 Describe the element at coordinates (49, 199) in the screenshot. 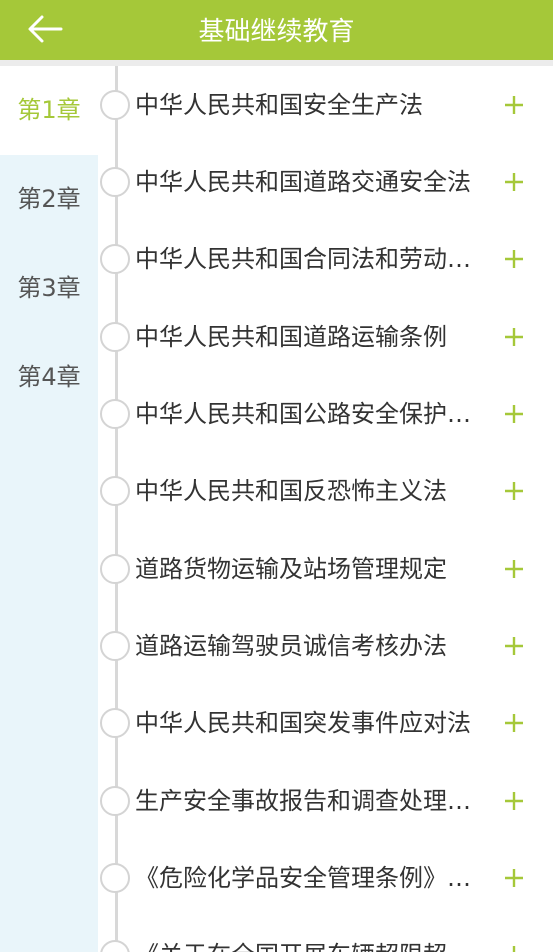

I see `chapter-tab-2: 第2章` at that location.